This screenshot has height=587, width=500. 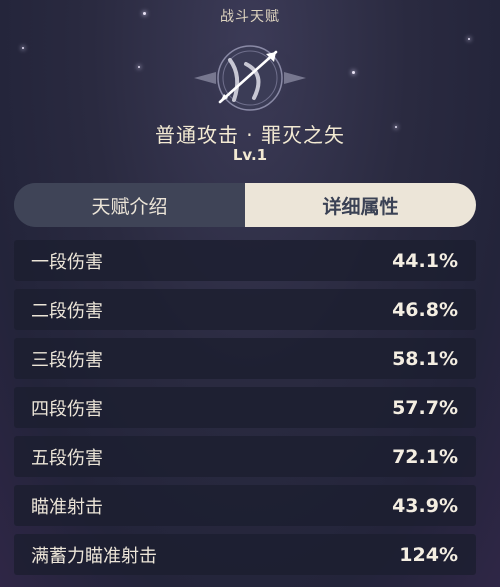 I want to click on section-title: 战斗天赋, so click(x=250, y=17).